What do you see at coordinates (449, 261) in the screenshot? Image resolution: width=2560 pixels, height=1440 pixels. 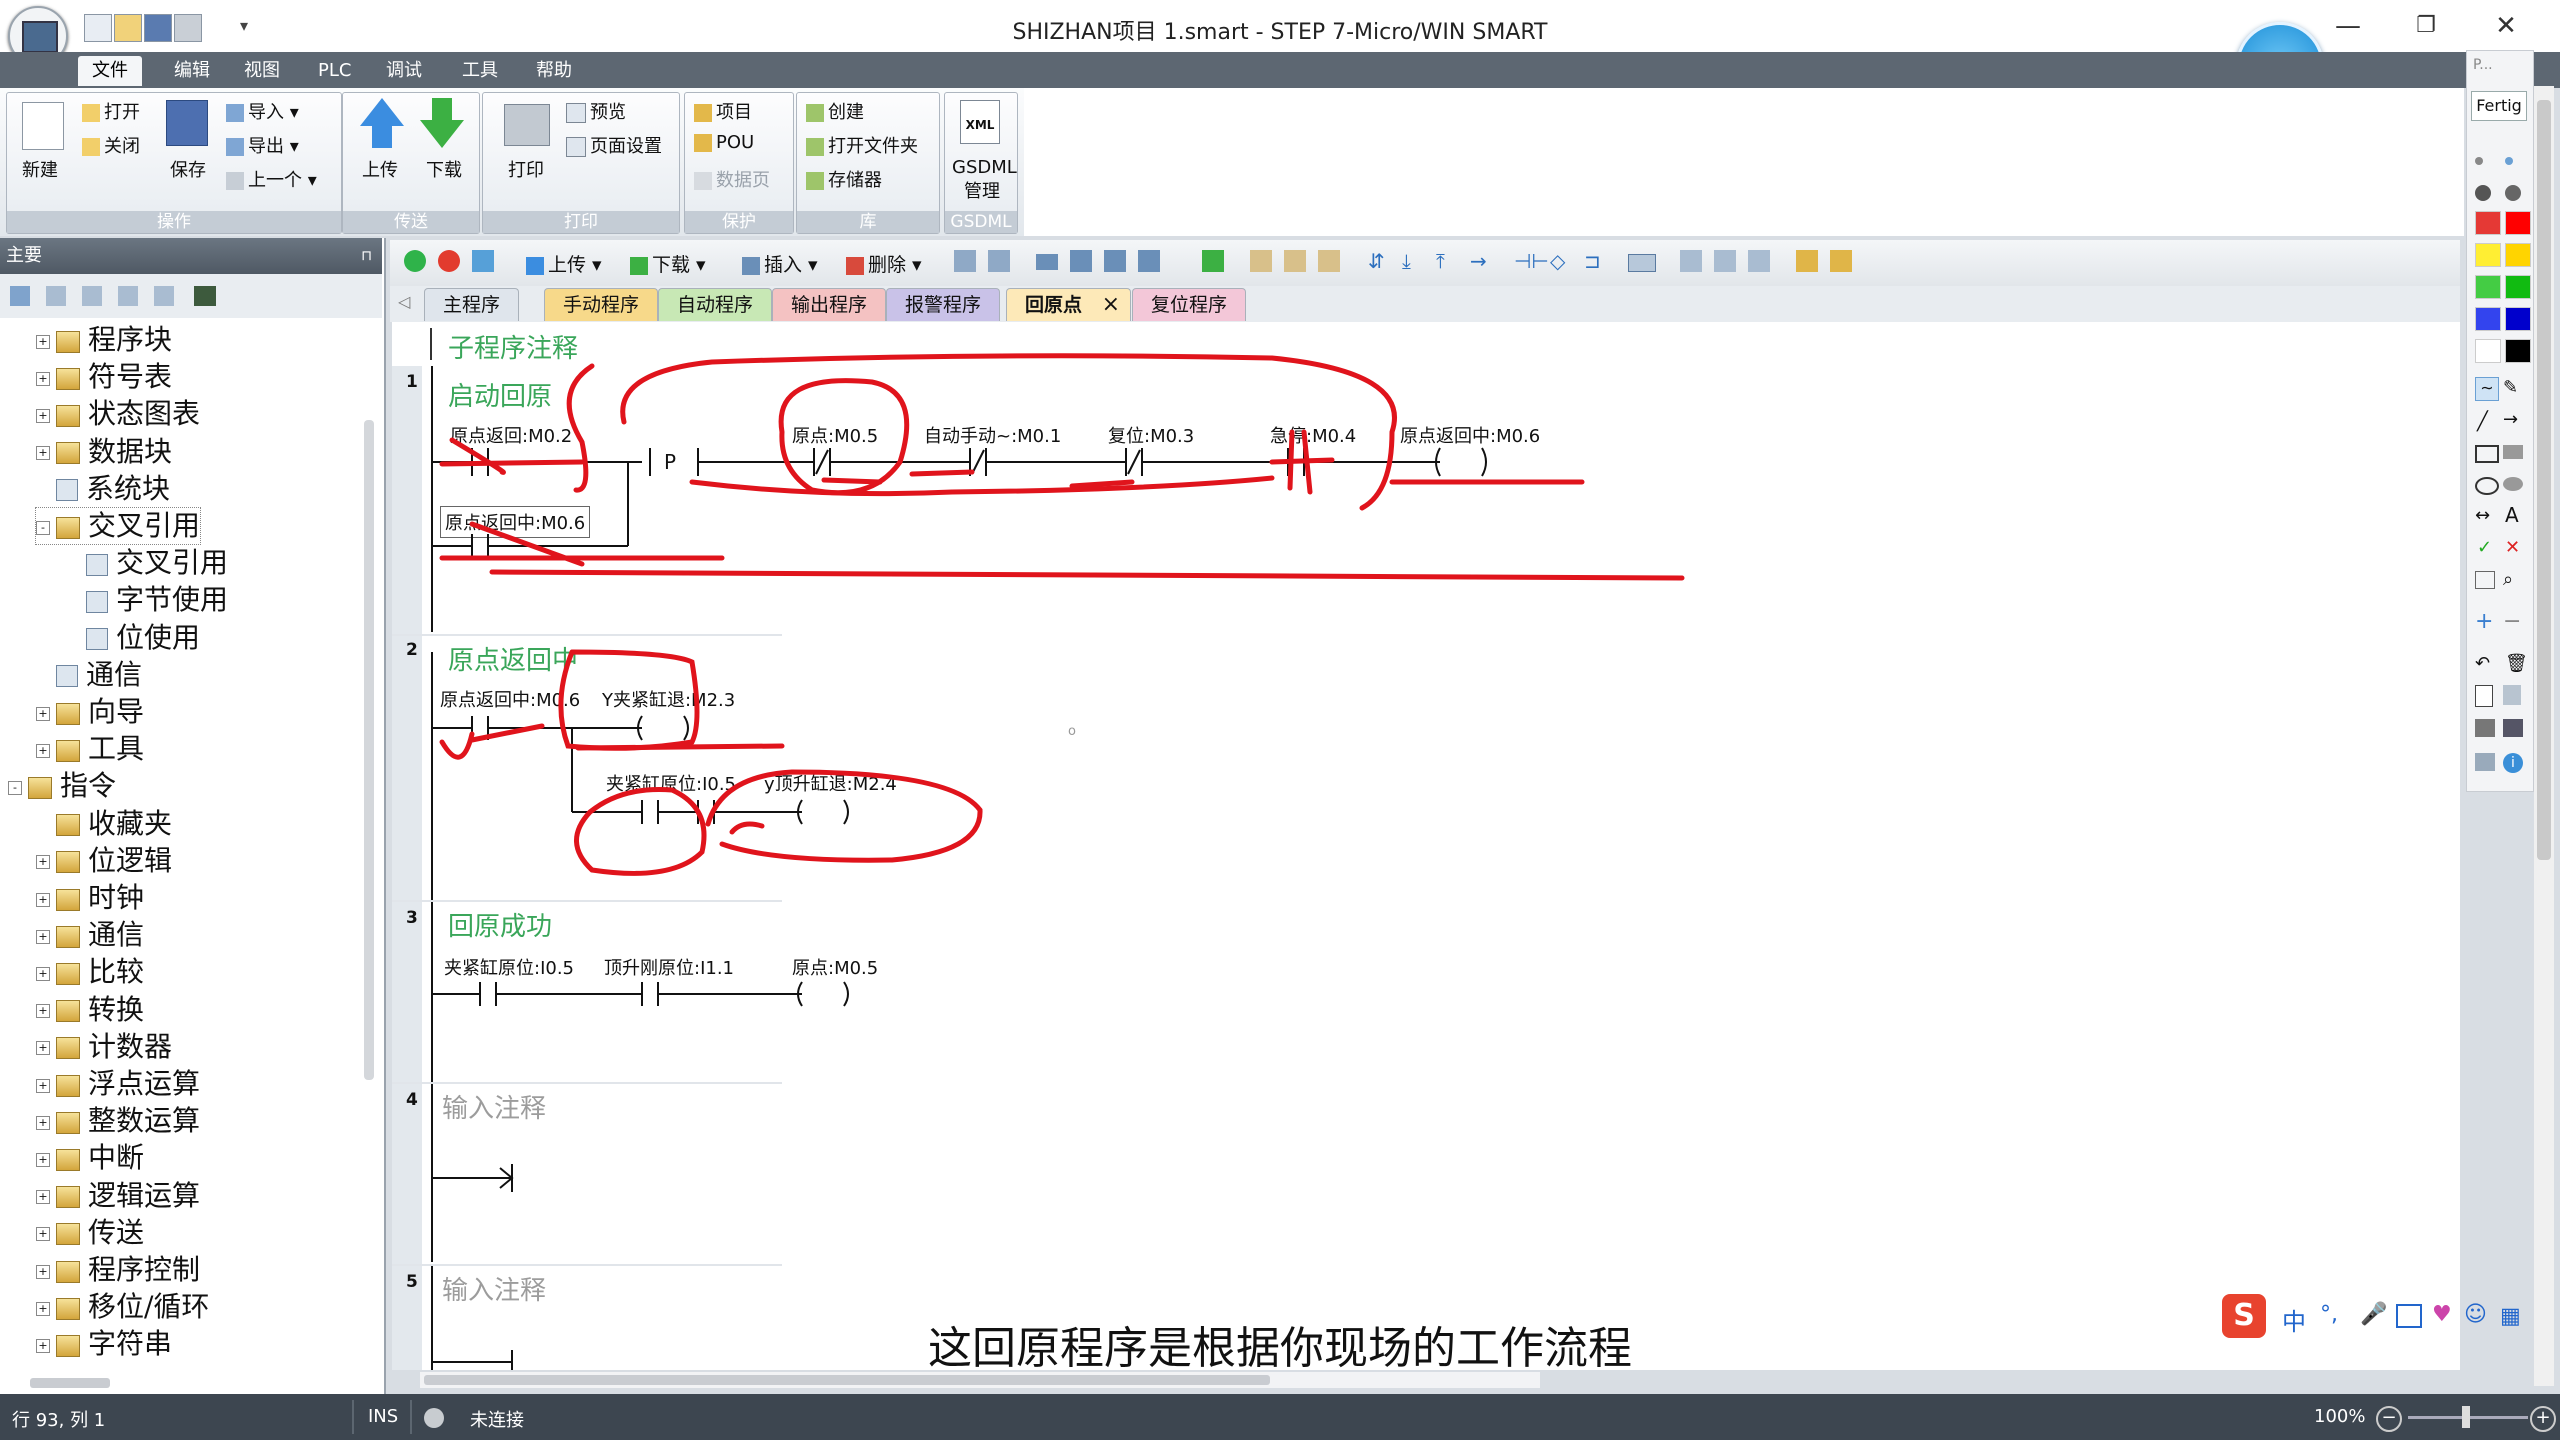 I see `stop-icon` at bounding box center [449, 261].